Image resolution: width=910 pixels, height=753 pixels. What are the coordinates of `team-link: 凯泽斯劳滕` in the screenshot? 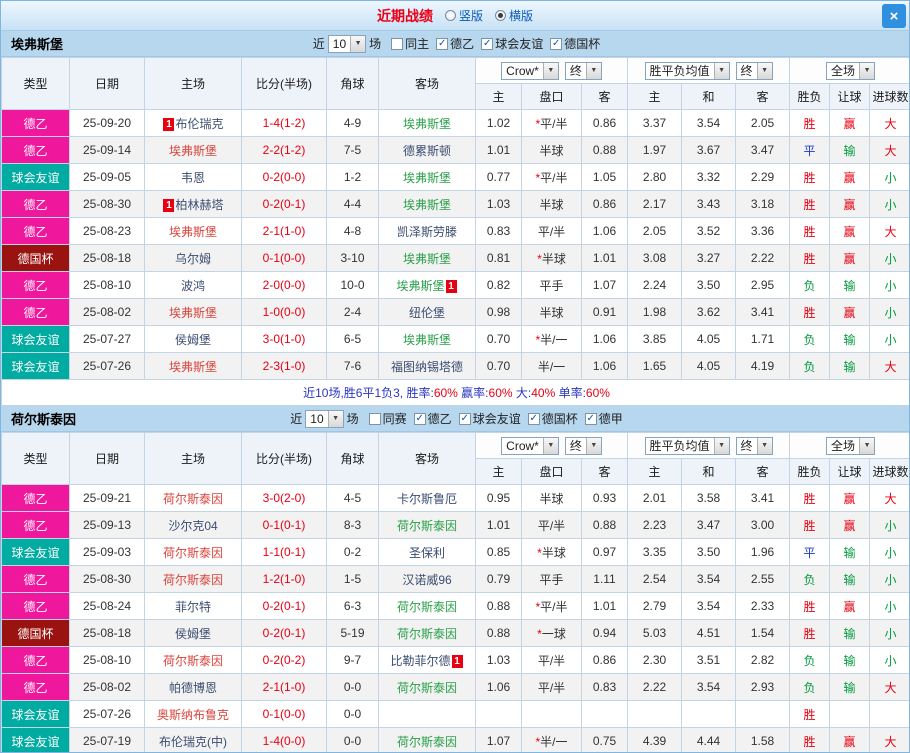 It's located at (427, 232).